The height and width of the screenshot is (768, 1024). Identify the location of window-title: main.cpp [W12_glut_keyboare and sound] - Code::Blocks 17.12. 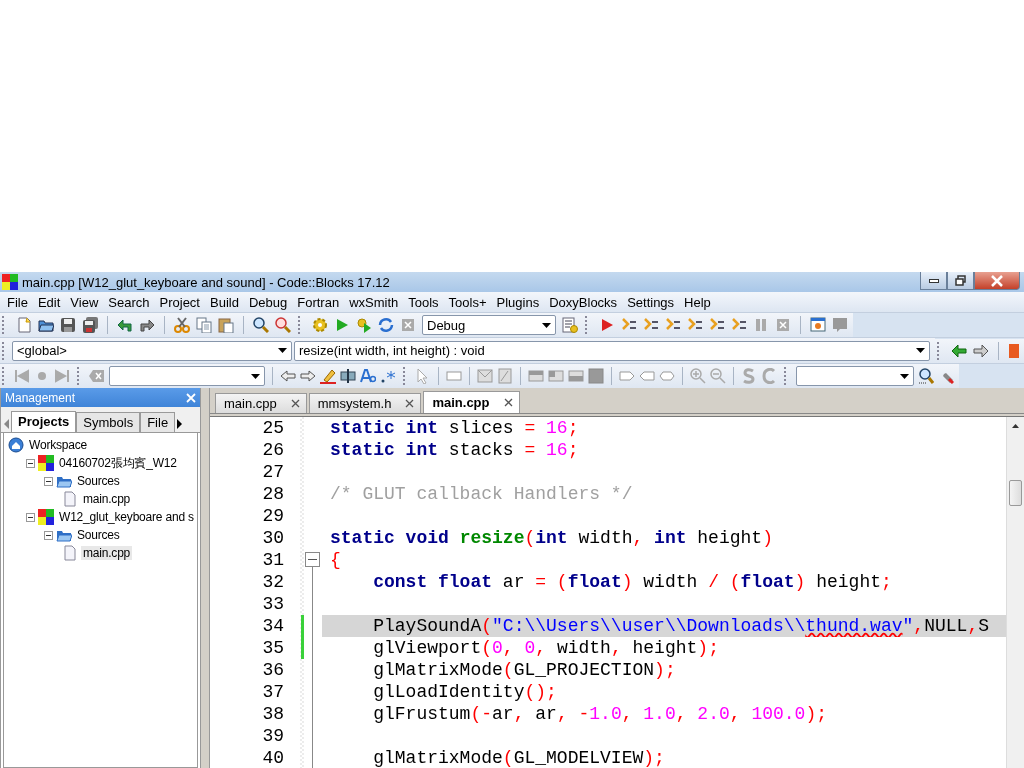
(206, 282).